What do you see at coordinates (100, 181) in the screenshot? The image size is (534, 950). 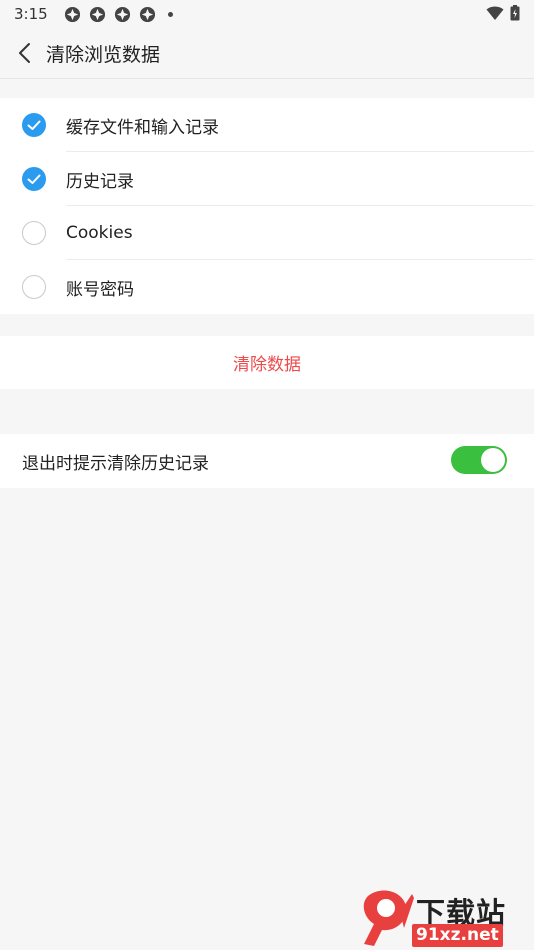 I see `option-label: 历史记录` at bounding box center [100, 181].